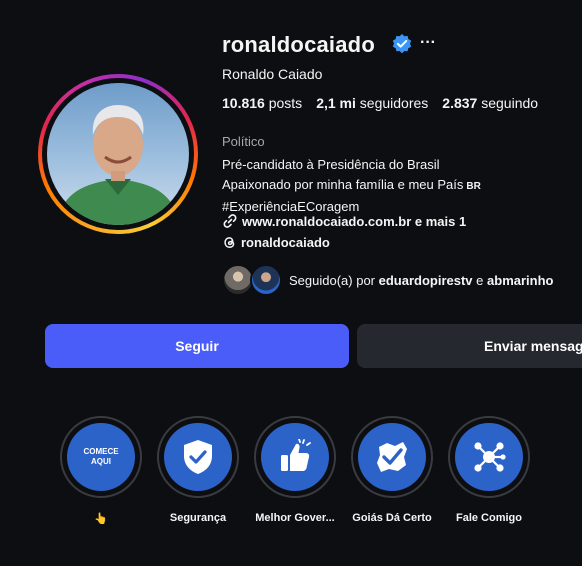 The height and width of the screenshot is (566, 582). I want to click on highlight-label: Segurança, so click(198, 518).